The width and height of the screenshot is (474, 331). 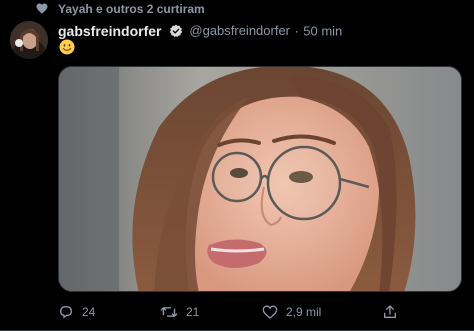 I want to click on timestamp: 50 min, so click(x=322, y=30).